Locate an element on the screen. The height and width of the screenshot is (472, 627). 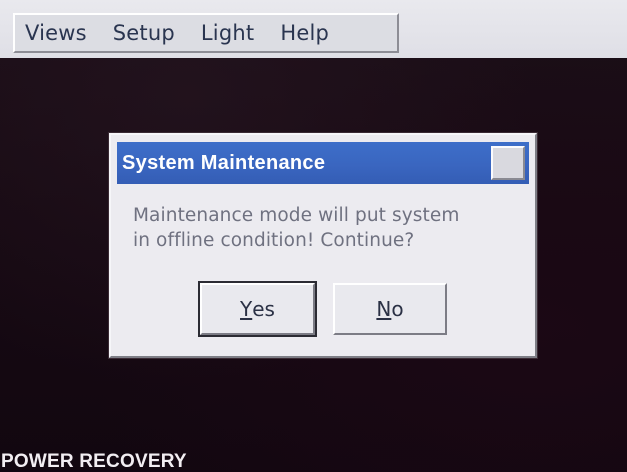
yes-button: Yes is located at coordinates (257, 309).